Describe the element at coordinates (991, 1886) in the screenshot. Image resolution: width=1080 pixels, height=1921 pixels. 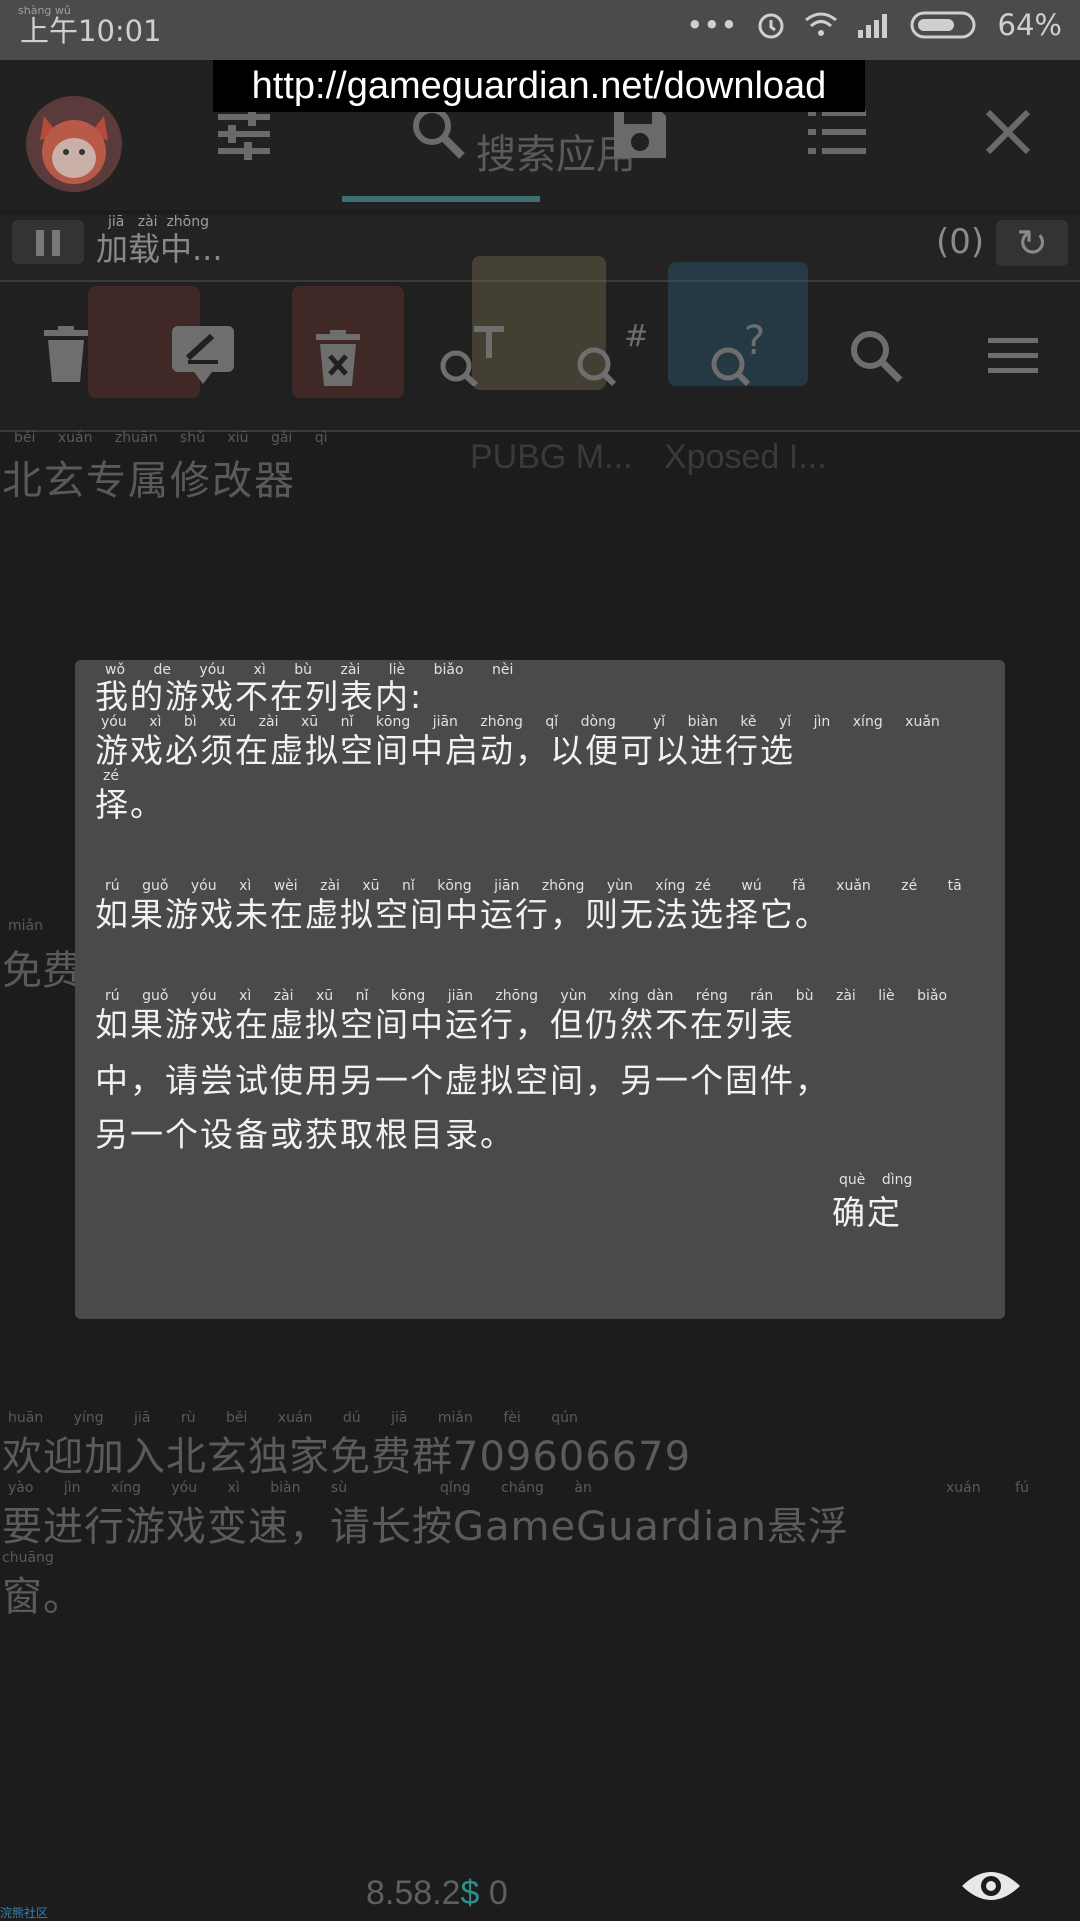
I see `eye-icon` at that location.